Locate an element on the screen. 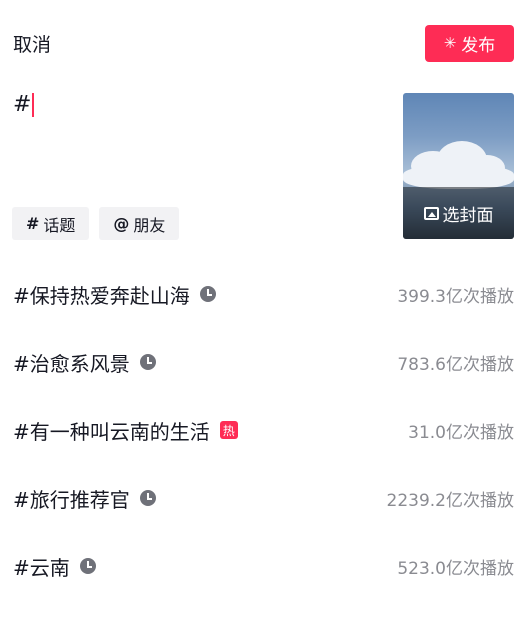 The width and height of the screenshot is (528, 622). topic-suggestion-item: #有一种叫云南的生活 热 31.0亿次播放 is located at coordinates (264, 430).